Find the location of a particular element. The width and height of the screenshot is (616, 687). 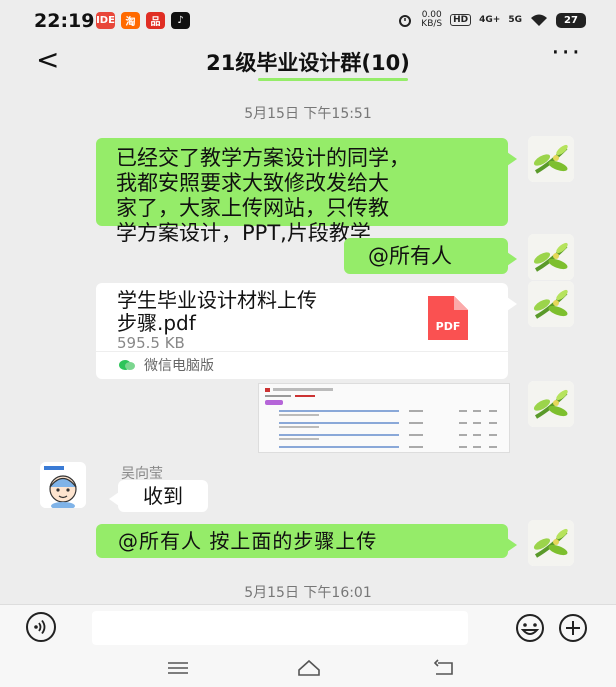

back-key-icon is located at coordinates (445, 668).